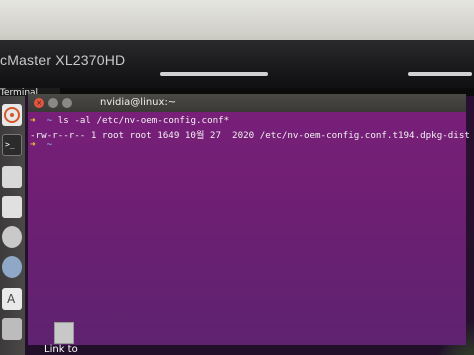 The height and width of the screenshot is (355, 474). Describe the element at coordinates (12, 237) in the screenshot. I see `camera-icon` at that location.